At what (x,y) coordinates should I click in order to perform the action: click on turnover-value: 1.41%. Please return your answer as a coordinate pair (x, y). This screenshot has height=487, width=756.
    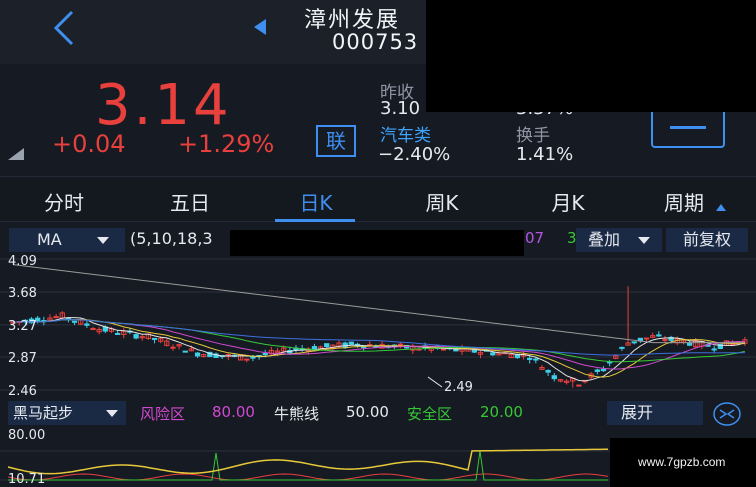
    Looking at the image, I should click on (545, 154).